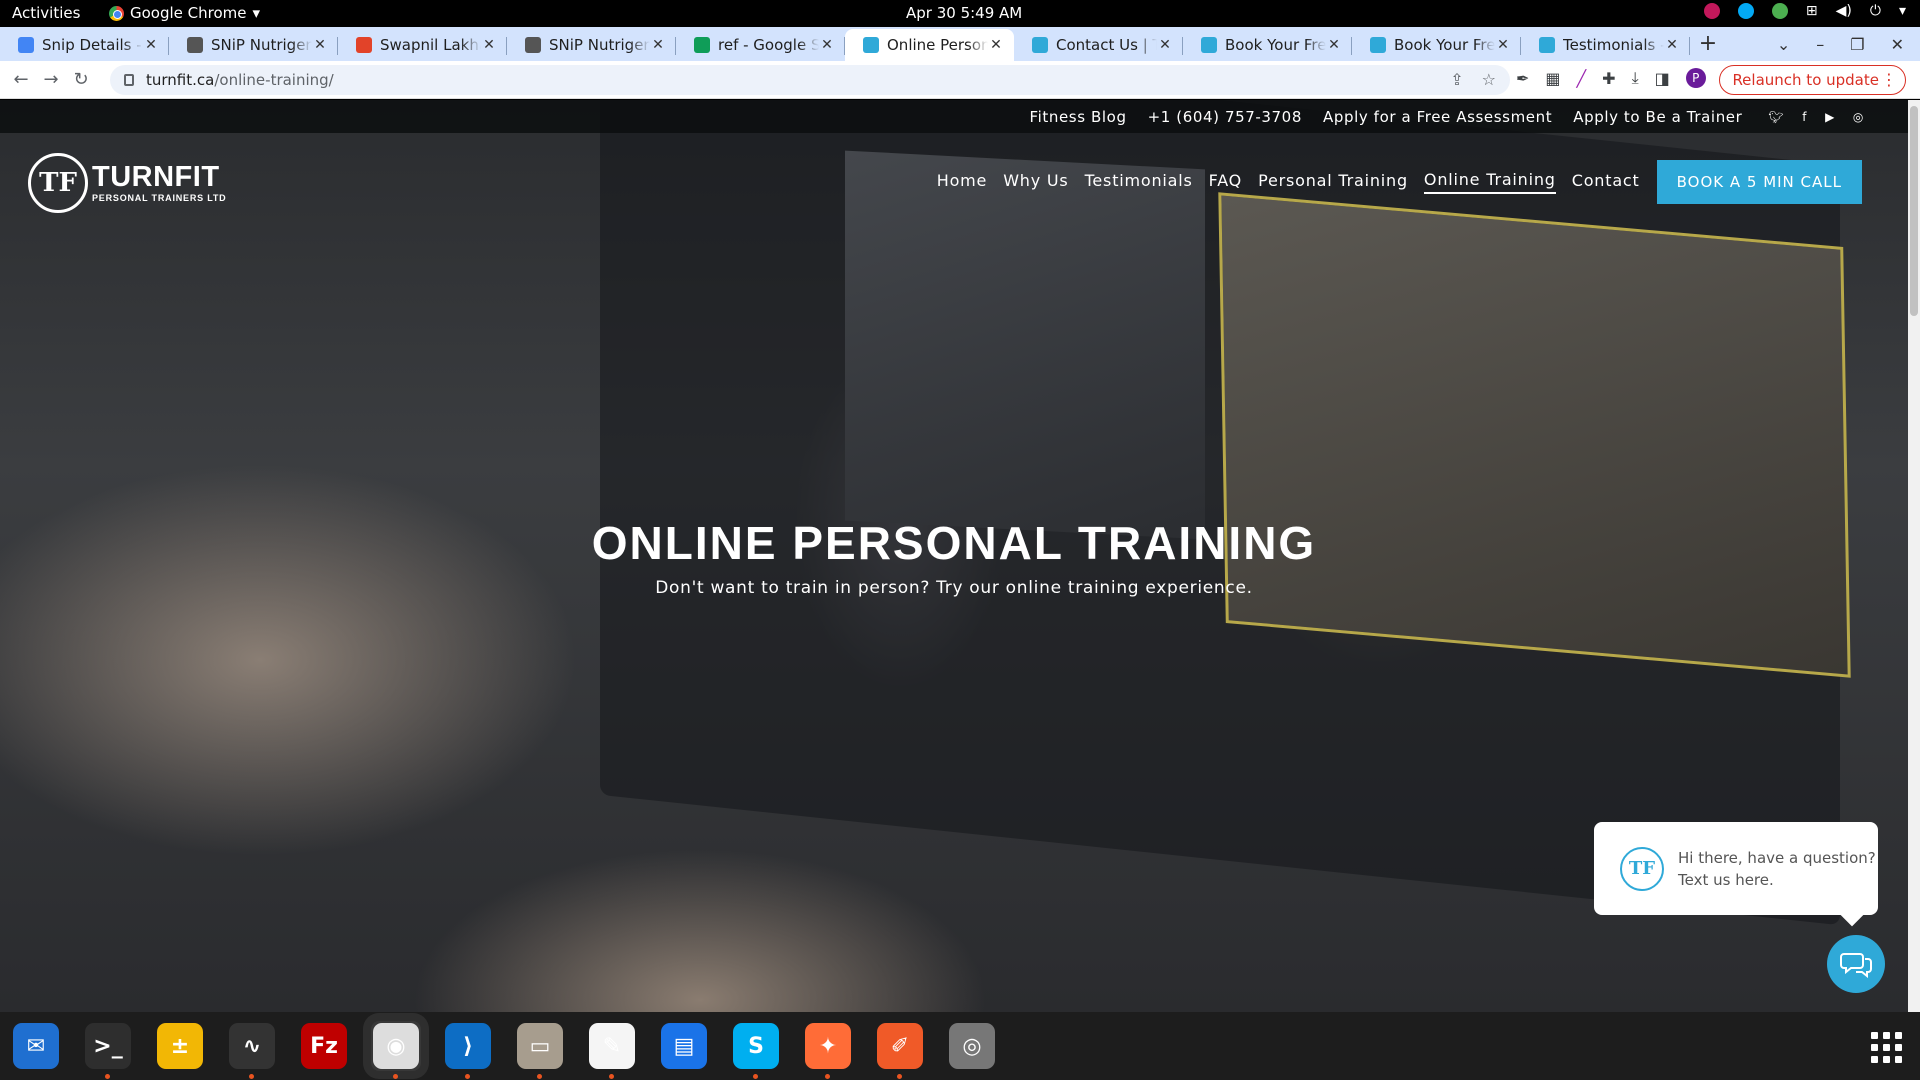  What do you see at coordinates (1489, 79) in the screenshot?
I see `bookmark-star-icon: ☆` at bounding box center [1489, 79].